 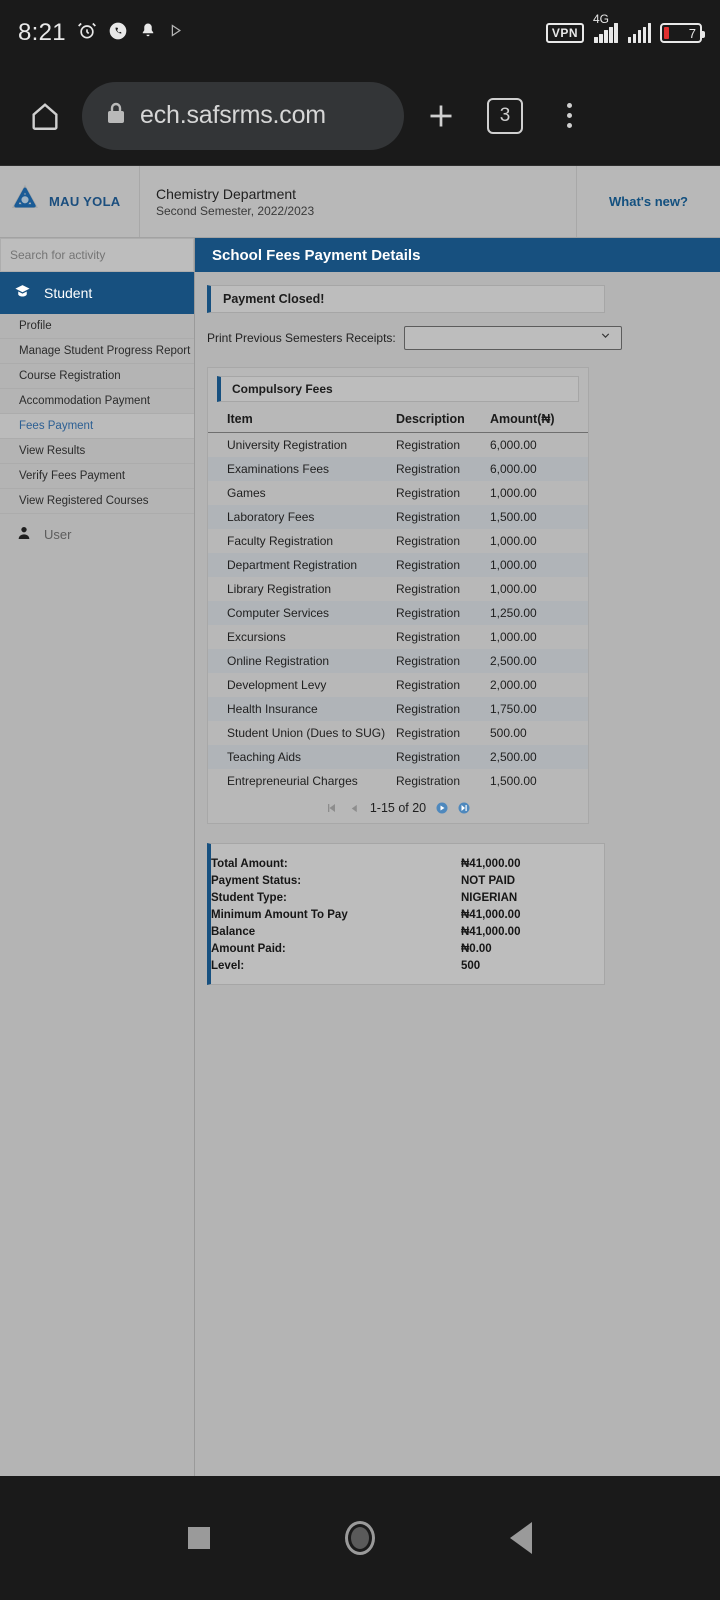 What do you see at coordinates (521, 1538) in the screenshot?
I see `triangle-back-icon` at bounding box center [521, 1538].